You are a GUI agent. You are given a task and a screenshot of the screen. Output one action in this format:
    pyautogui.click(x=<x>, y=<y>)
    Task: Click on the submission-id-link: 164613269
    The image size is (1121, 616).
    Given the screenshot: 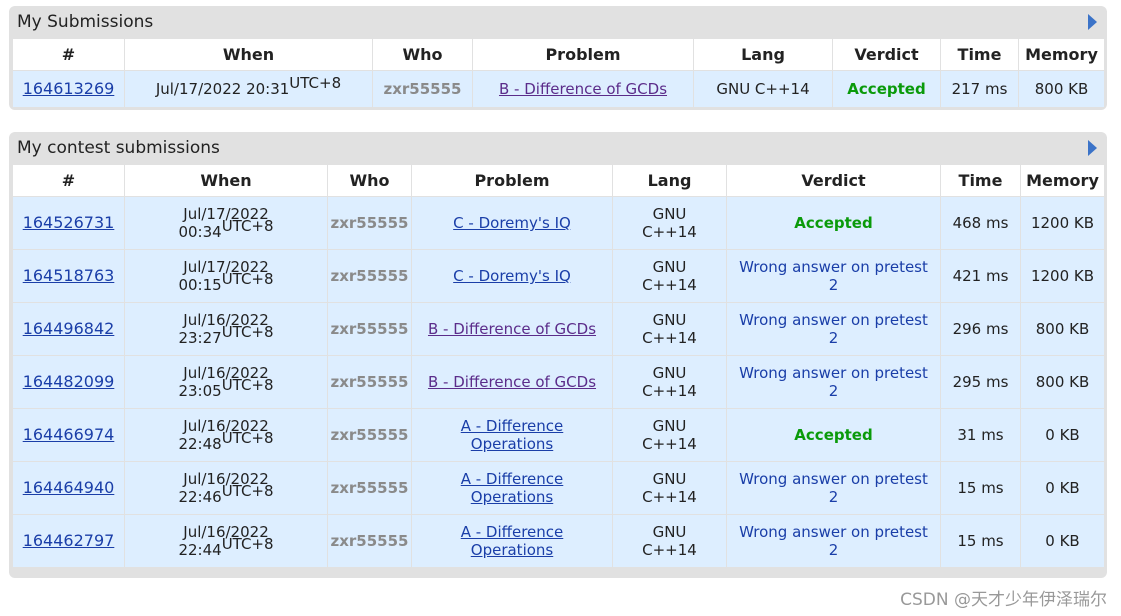 What is the action you would take?
    pyautogui.click(x=69, y=88)
    